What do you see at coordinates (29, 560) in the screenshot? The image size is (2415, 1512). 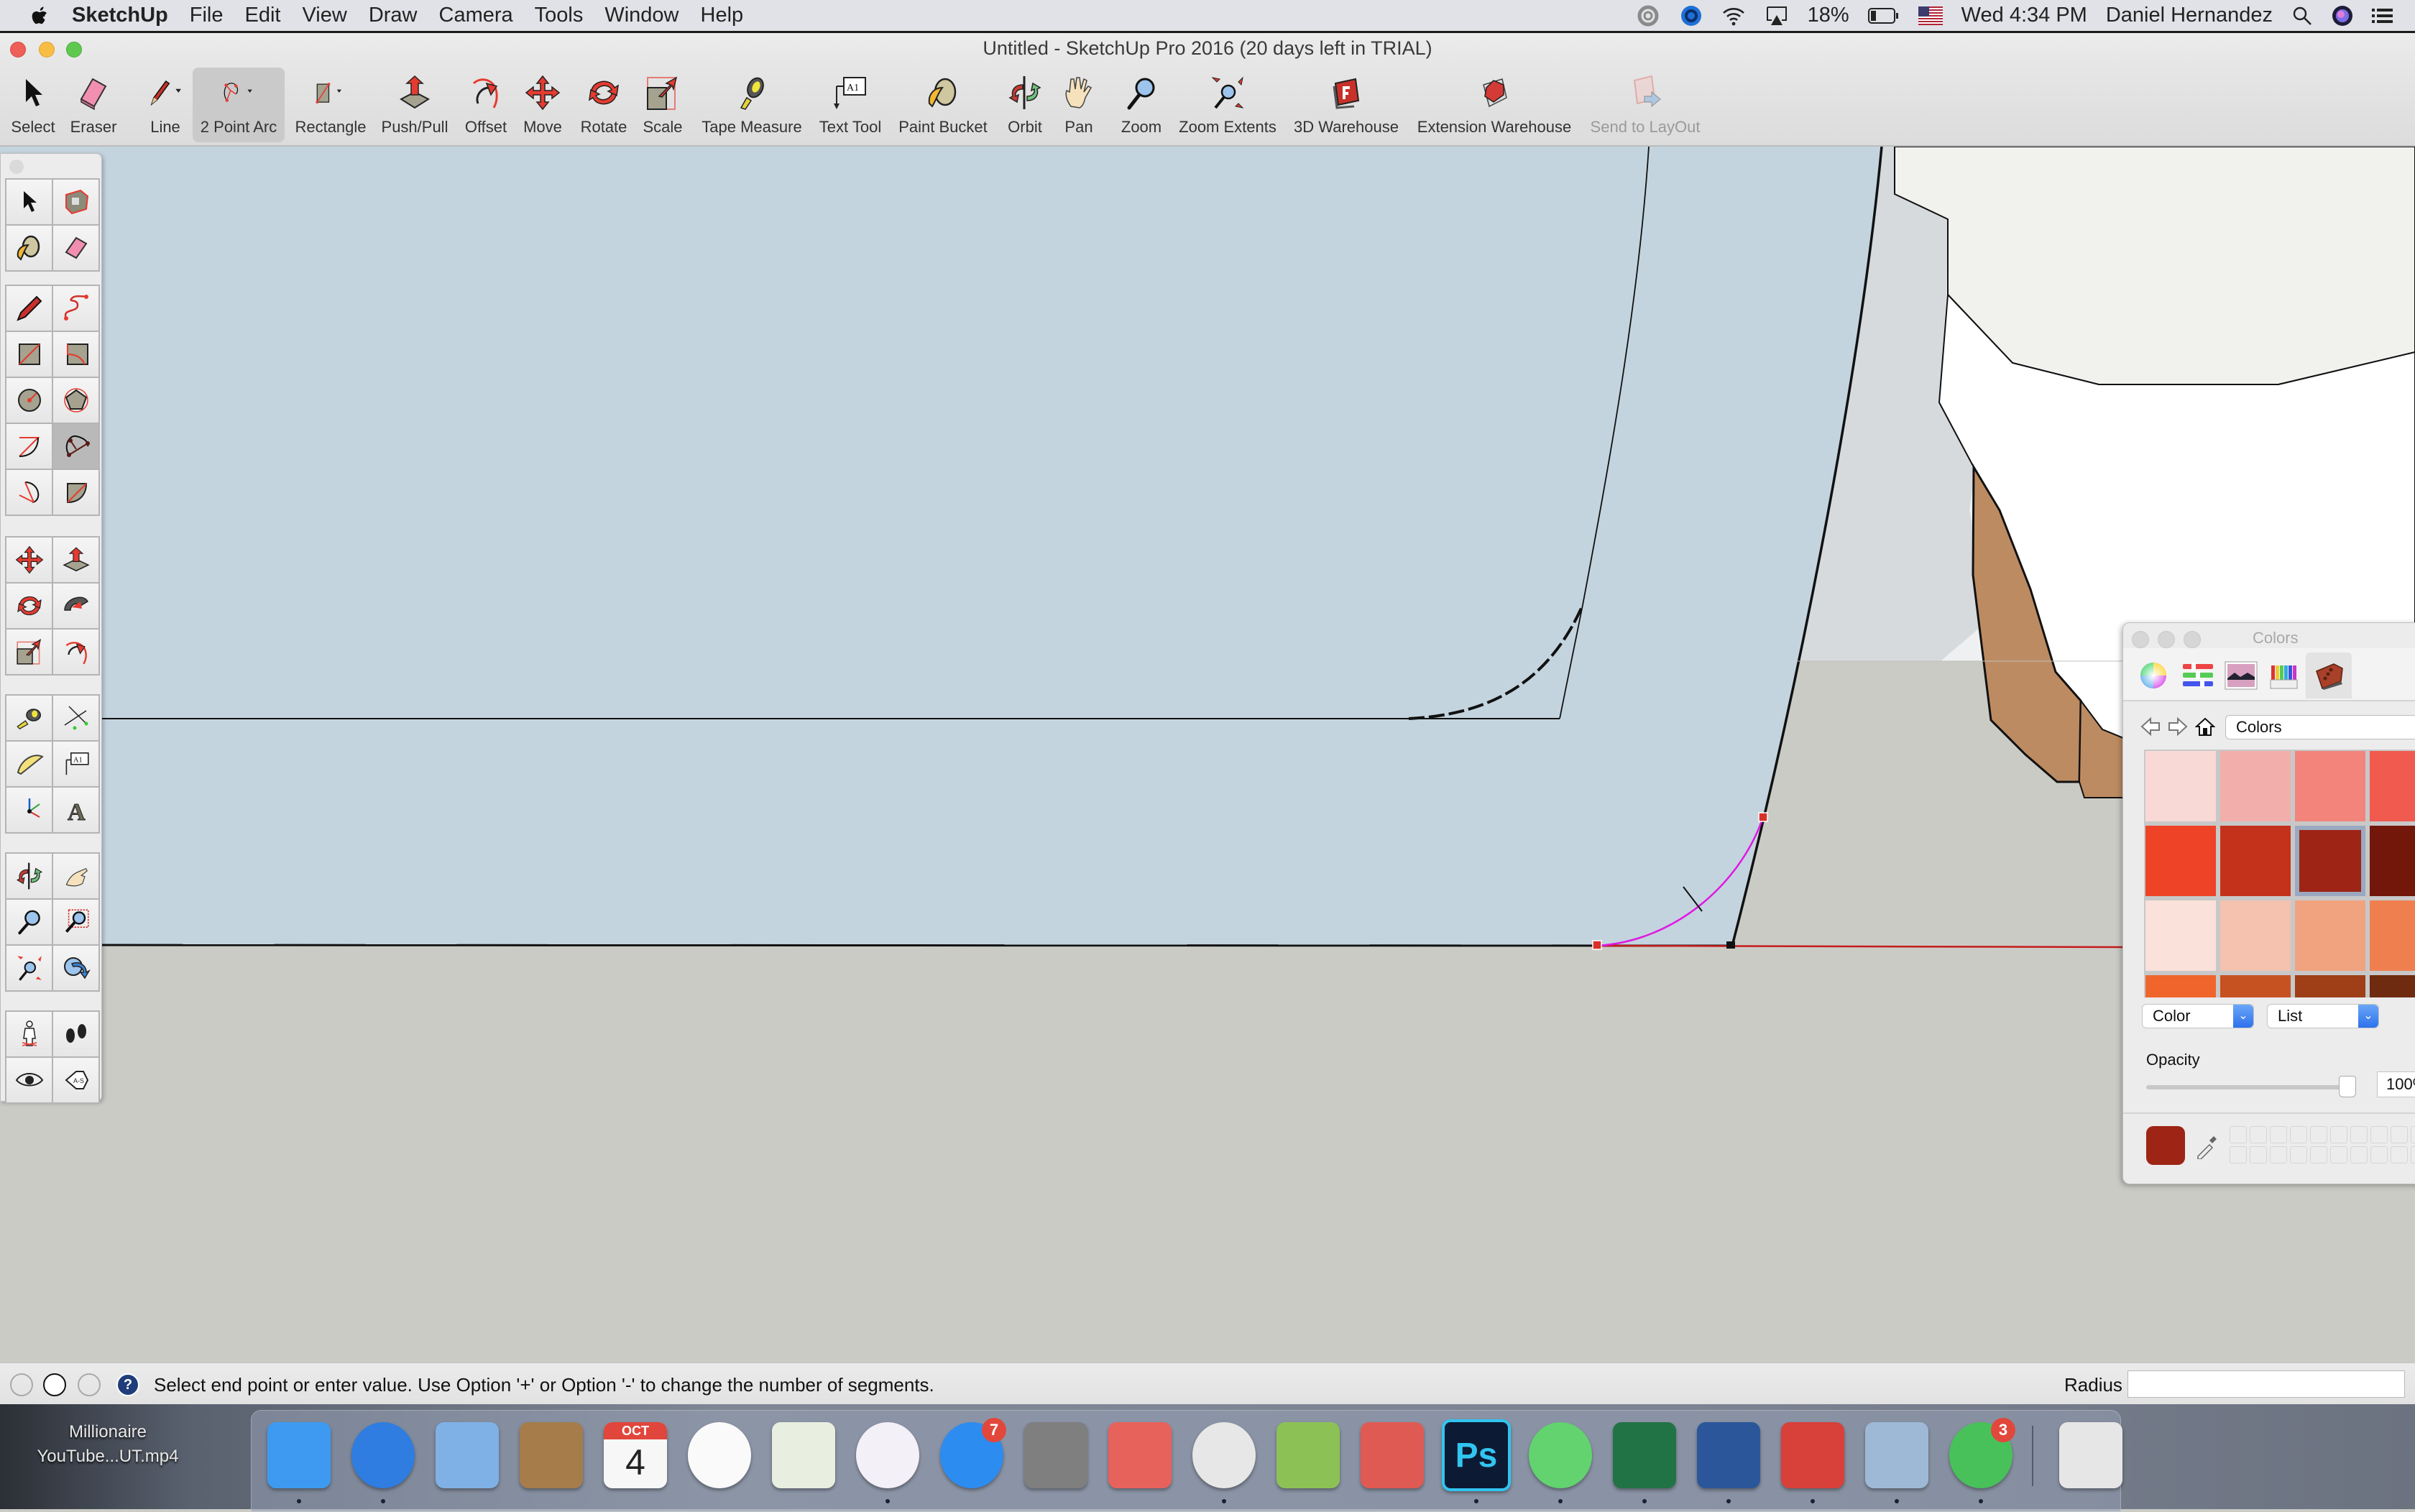 I see `palette-move` at bounding box center [29, 560].